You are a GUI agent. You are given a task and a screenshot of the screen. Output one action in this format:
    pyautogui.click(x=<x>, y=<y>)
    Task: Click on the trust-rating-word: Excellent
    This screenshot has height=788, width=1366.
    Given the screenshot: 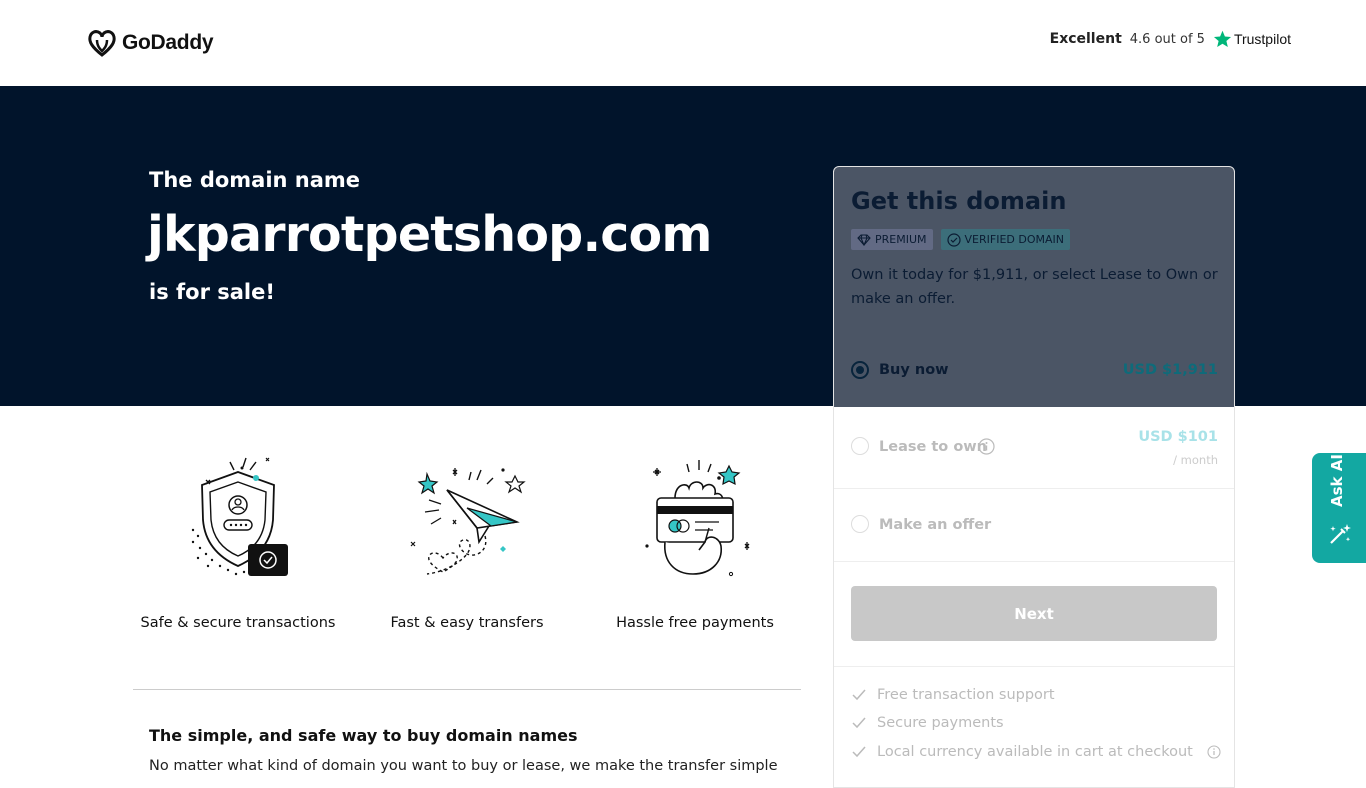 What is the action you would take?
    pyautogui.click(x=1085, y=39)
    